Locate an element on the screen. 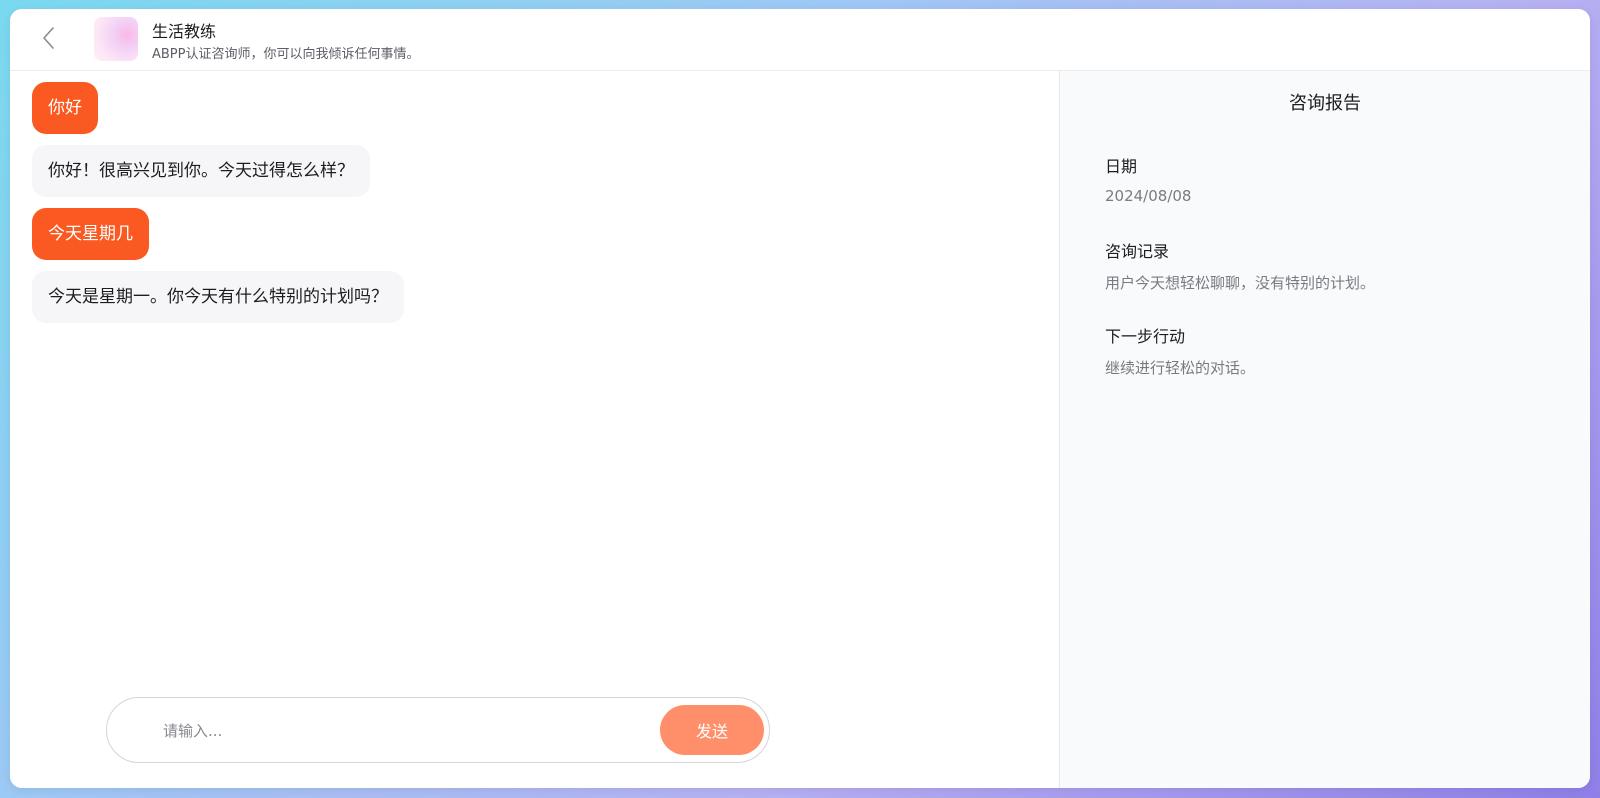  page-title: 生活教练 is located at coordinates (184, 31).